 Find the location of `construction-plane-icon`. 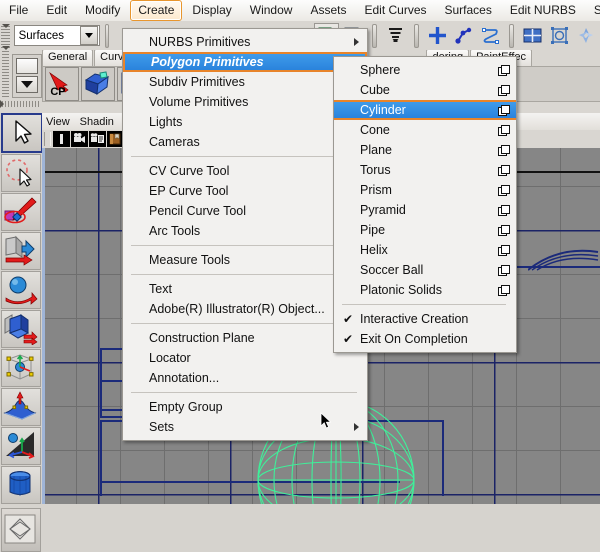

construction-plane-icon is located at coordinates (533, 35).